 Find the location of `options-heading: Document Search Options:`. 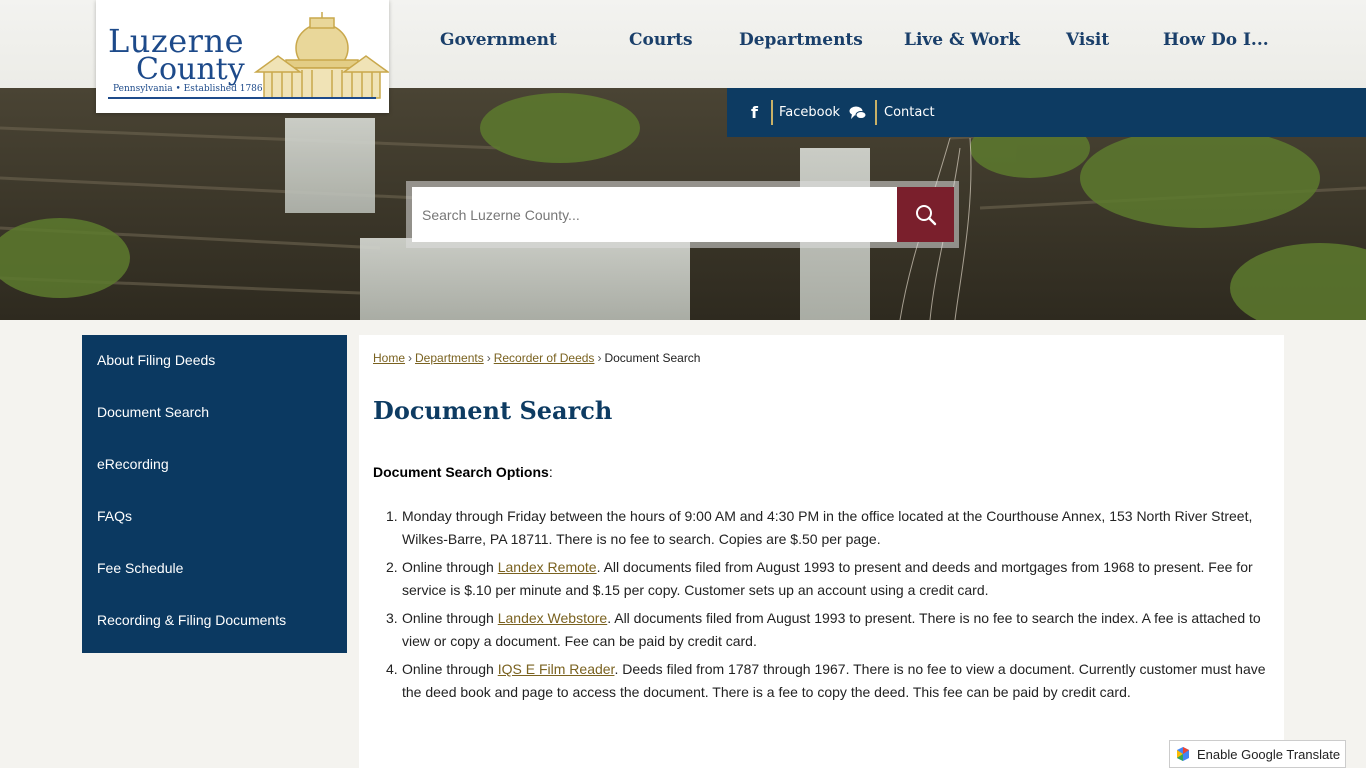

options-heading: Document Search Options: is located at coordinates (463, 472).